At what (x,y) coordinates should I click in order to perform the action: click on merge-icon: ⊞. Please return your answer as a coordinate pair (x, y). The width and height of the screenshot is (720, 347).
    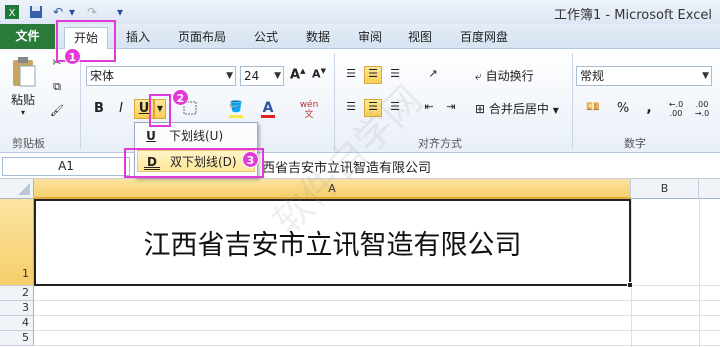
    Looking at the image, I should click on (480, 109).